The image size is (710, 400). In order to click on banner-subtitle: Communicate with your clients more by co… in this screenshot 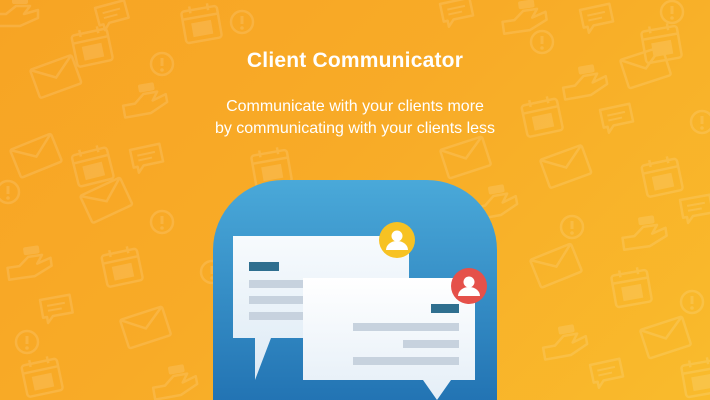, I will do `click(355, 118)`.